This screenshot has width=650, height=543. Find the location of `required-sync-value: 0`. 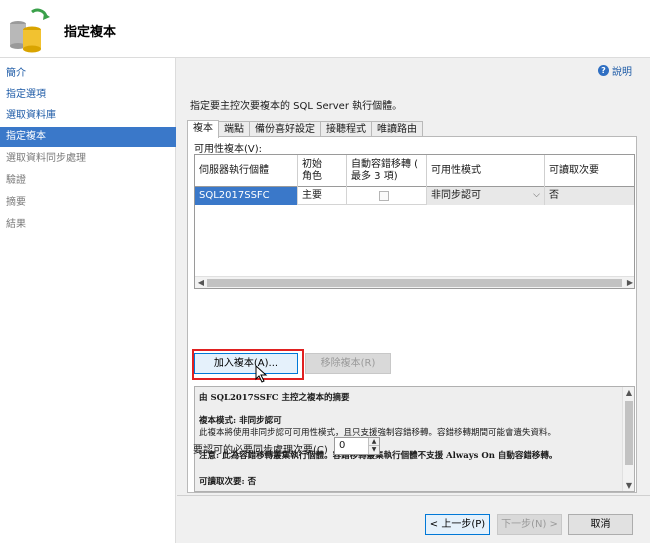

required-sync-value: 0 is located at coordinates (342, 445).